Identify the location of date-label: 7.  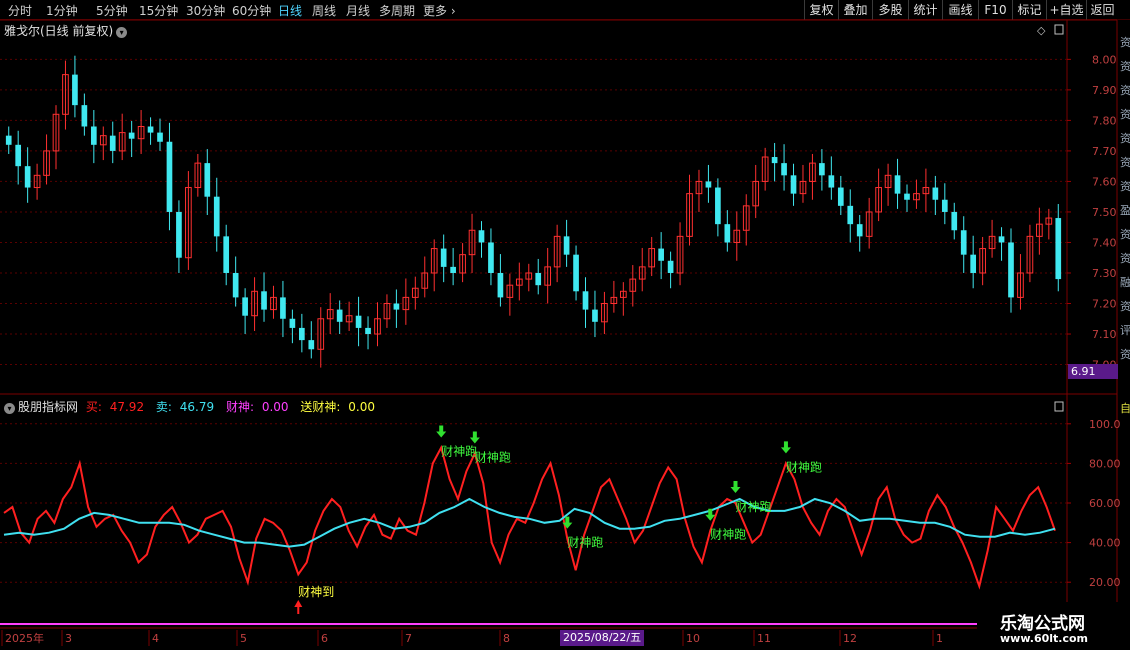
(408, 638).